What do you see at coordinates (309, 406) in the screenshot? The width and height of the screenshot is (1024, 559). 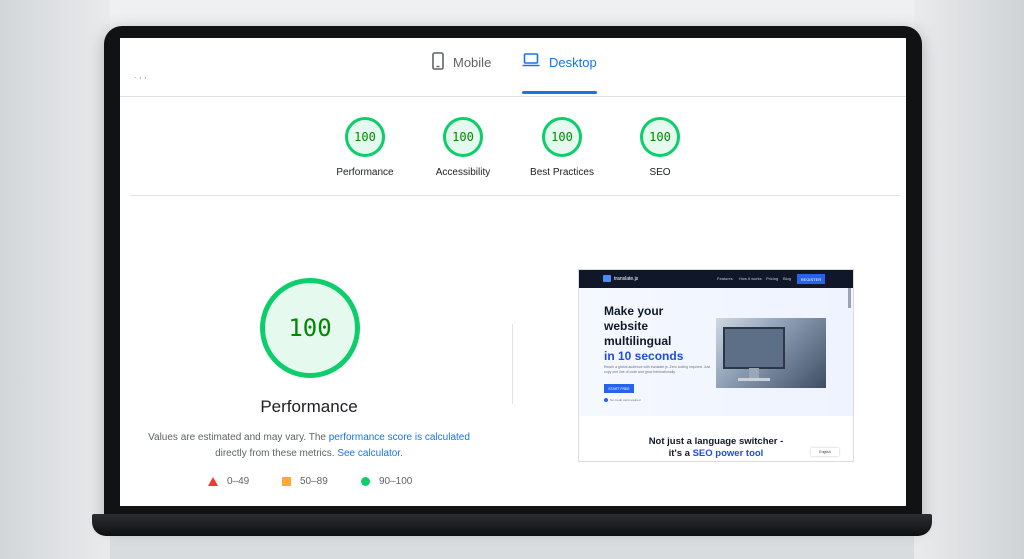 I see `performance-title: Performance` at bounding box center [309, 406].